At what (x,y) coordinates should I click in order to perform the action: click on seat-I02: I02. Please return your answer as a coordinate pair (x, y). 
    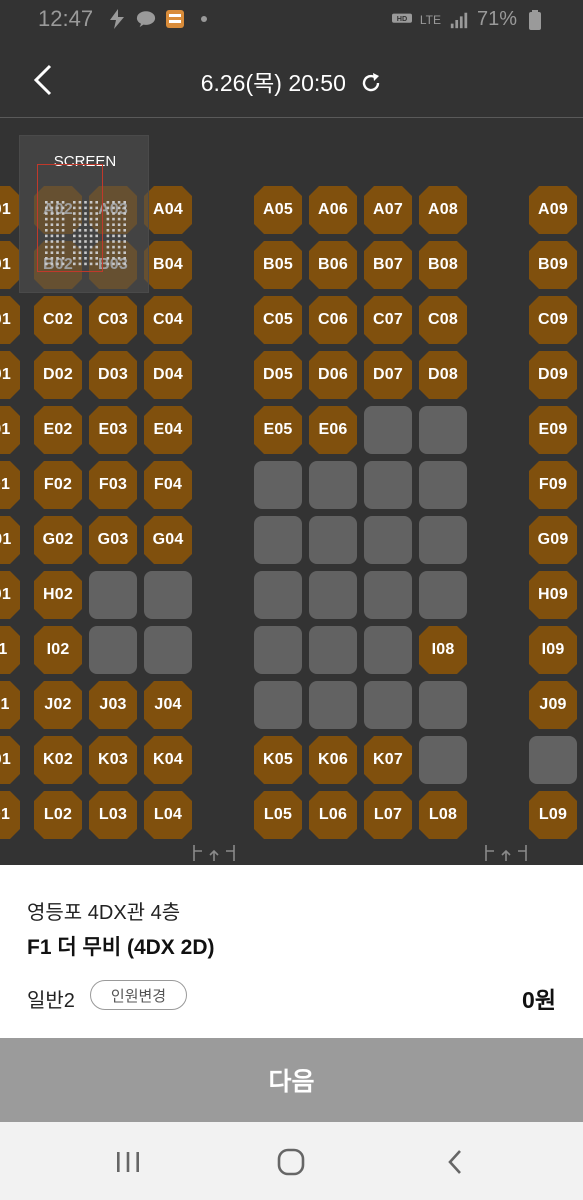
    Looking at the image, I should click on (58, 650).